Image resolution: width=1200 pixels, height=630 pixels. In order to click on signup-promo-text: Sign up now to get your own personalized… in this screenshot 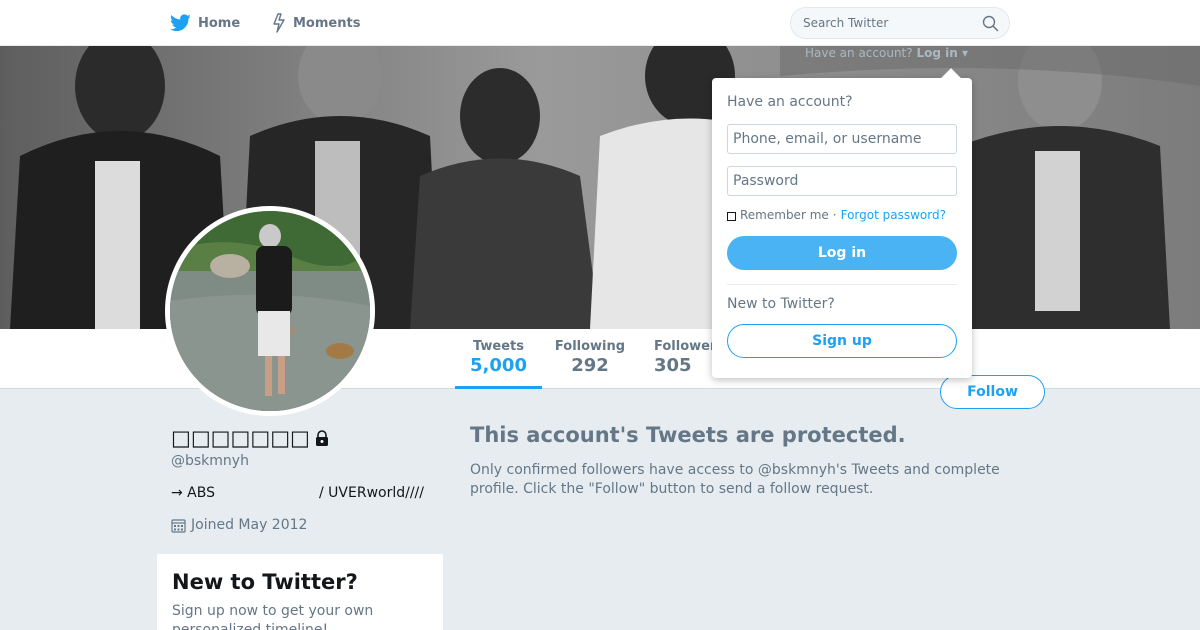, I will do `click(273, 616)`.